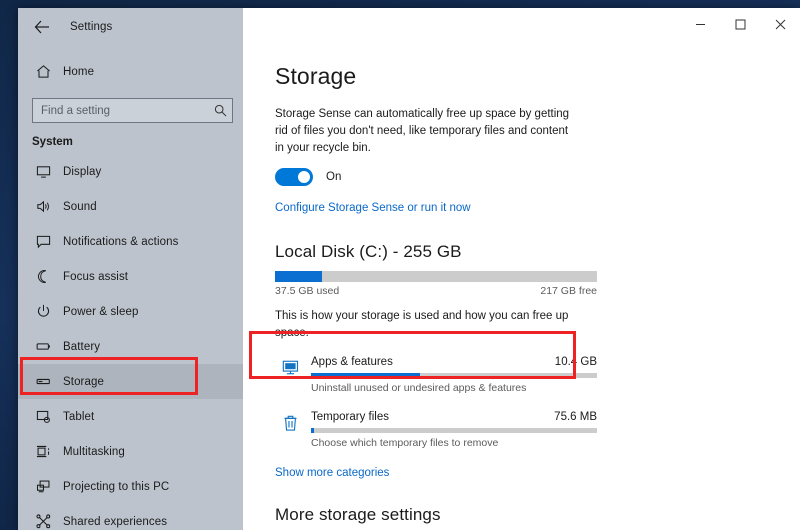  Describe the element at coordinates (115, 521) in the screenshot. I see `sidebar-item-label: Shared experiences` at that location.